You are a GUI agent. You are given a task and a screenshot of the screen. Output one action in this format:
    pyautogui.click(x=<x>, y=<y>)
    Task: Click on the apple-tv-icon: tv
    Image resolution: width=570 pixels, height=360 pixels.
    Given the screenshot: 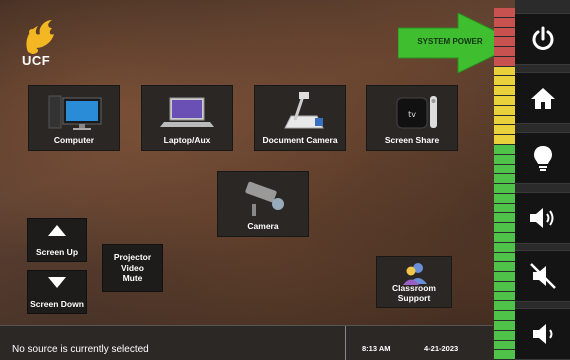 What is the action you would take?
    pyautogui.click(x=412, y=112)
    